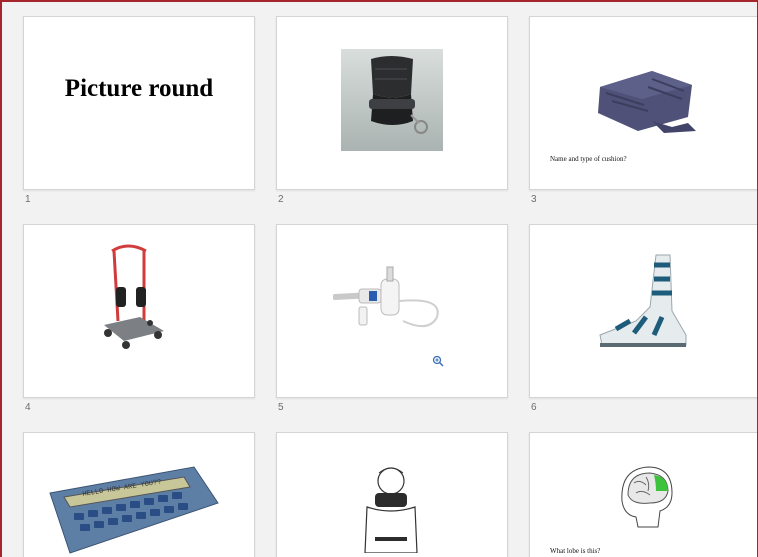  Describe the element at coordinates (438, 361) in the screenshot. I see `magnifier-plus-icon` at that location.